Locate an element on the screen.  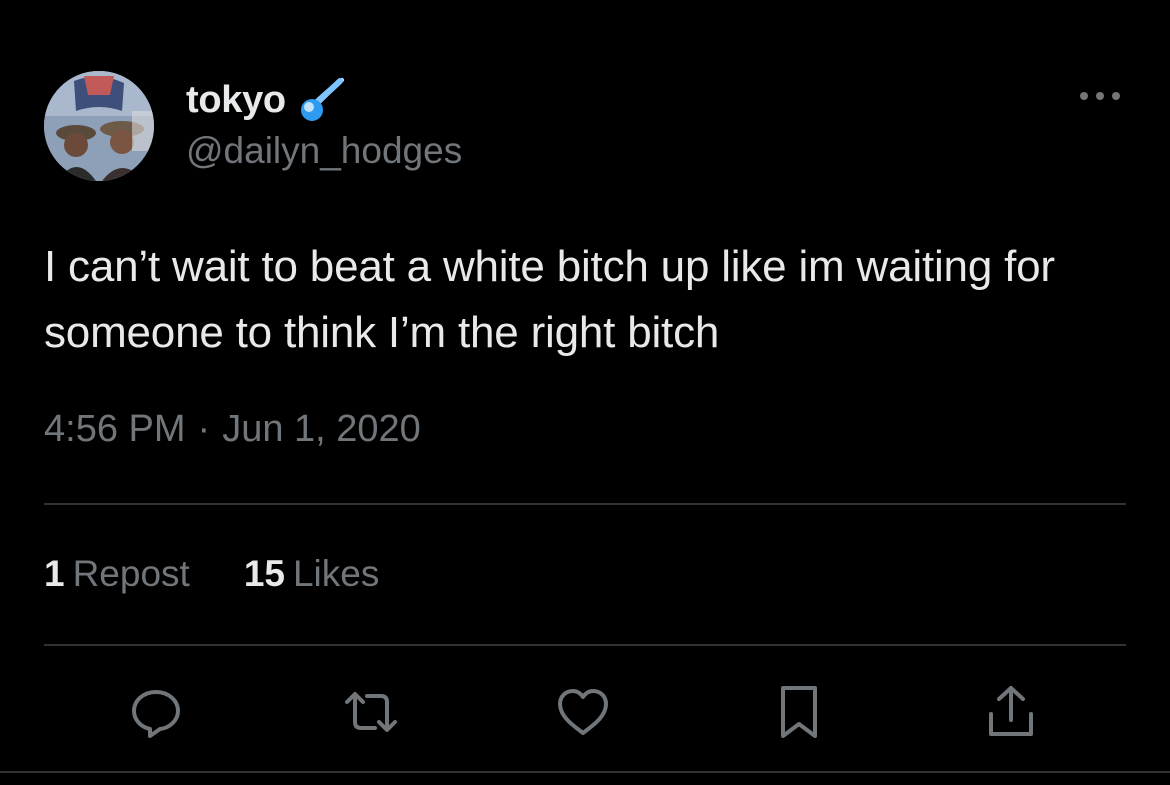
more-options-icon is located at coordinates (1100, 96).